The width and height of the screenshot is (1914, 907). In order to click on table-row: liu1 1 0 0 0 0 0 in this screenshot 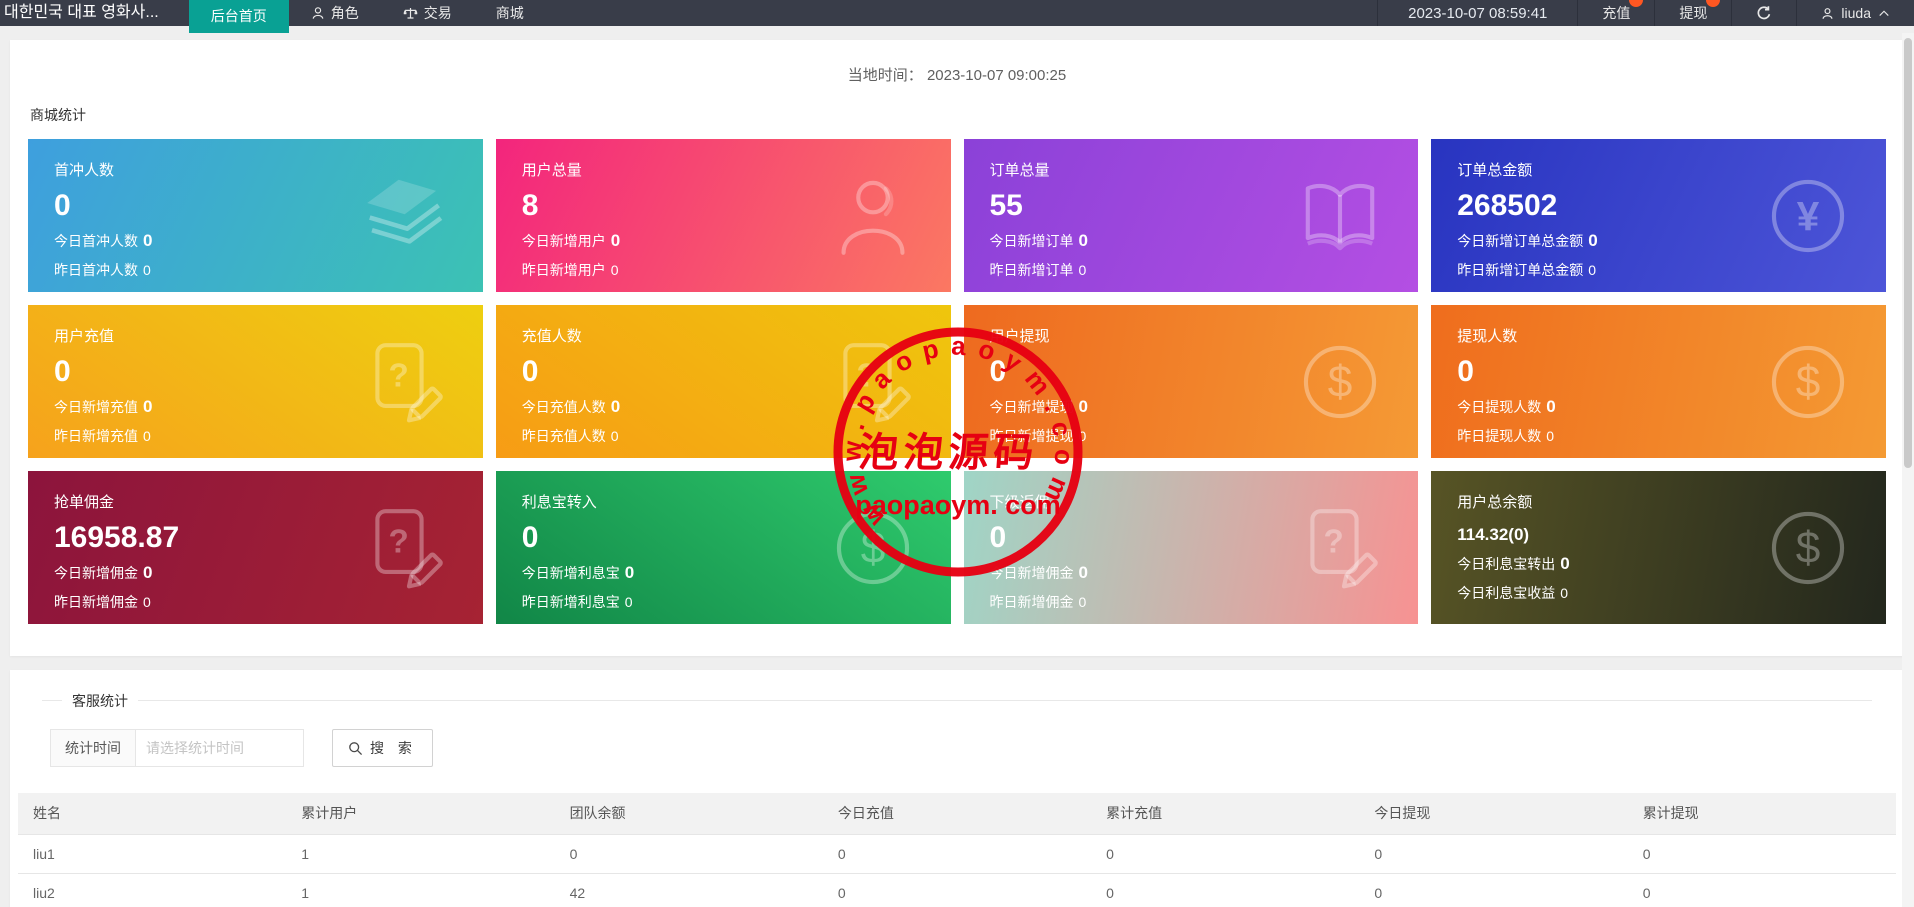, I will do `click(957, 854)`.